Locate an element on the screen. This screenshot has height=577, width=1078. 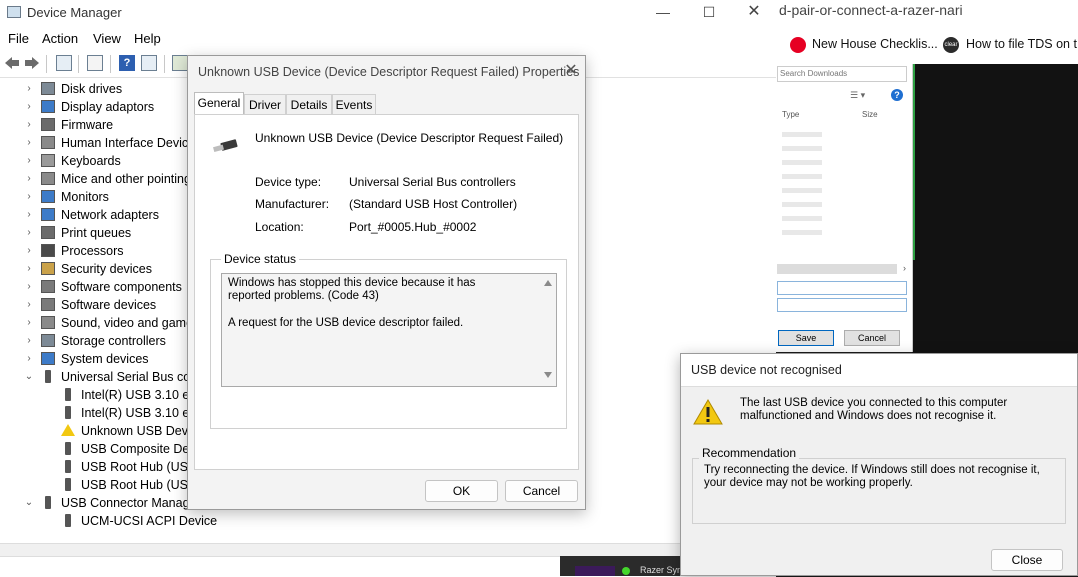
mouse-icon is located at coordinates (48, 178).